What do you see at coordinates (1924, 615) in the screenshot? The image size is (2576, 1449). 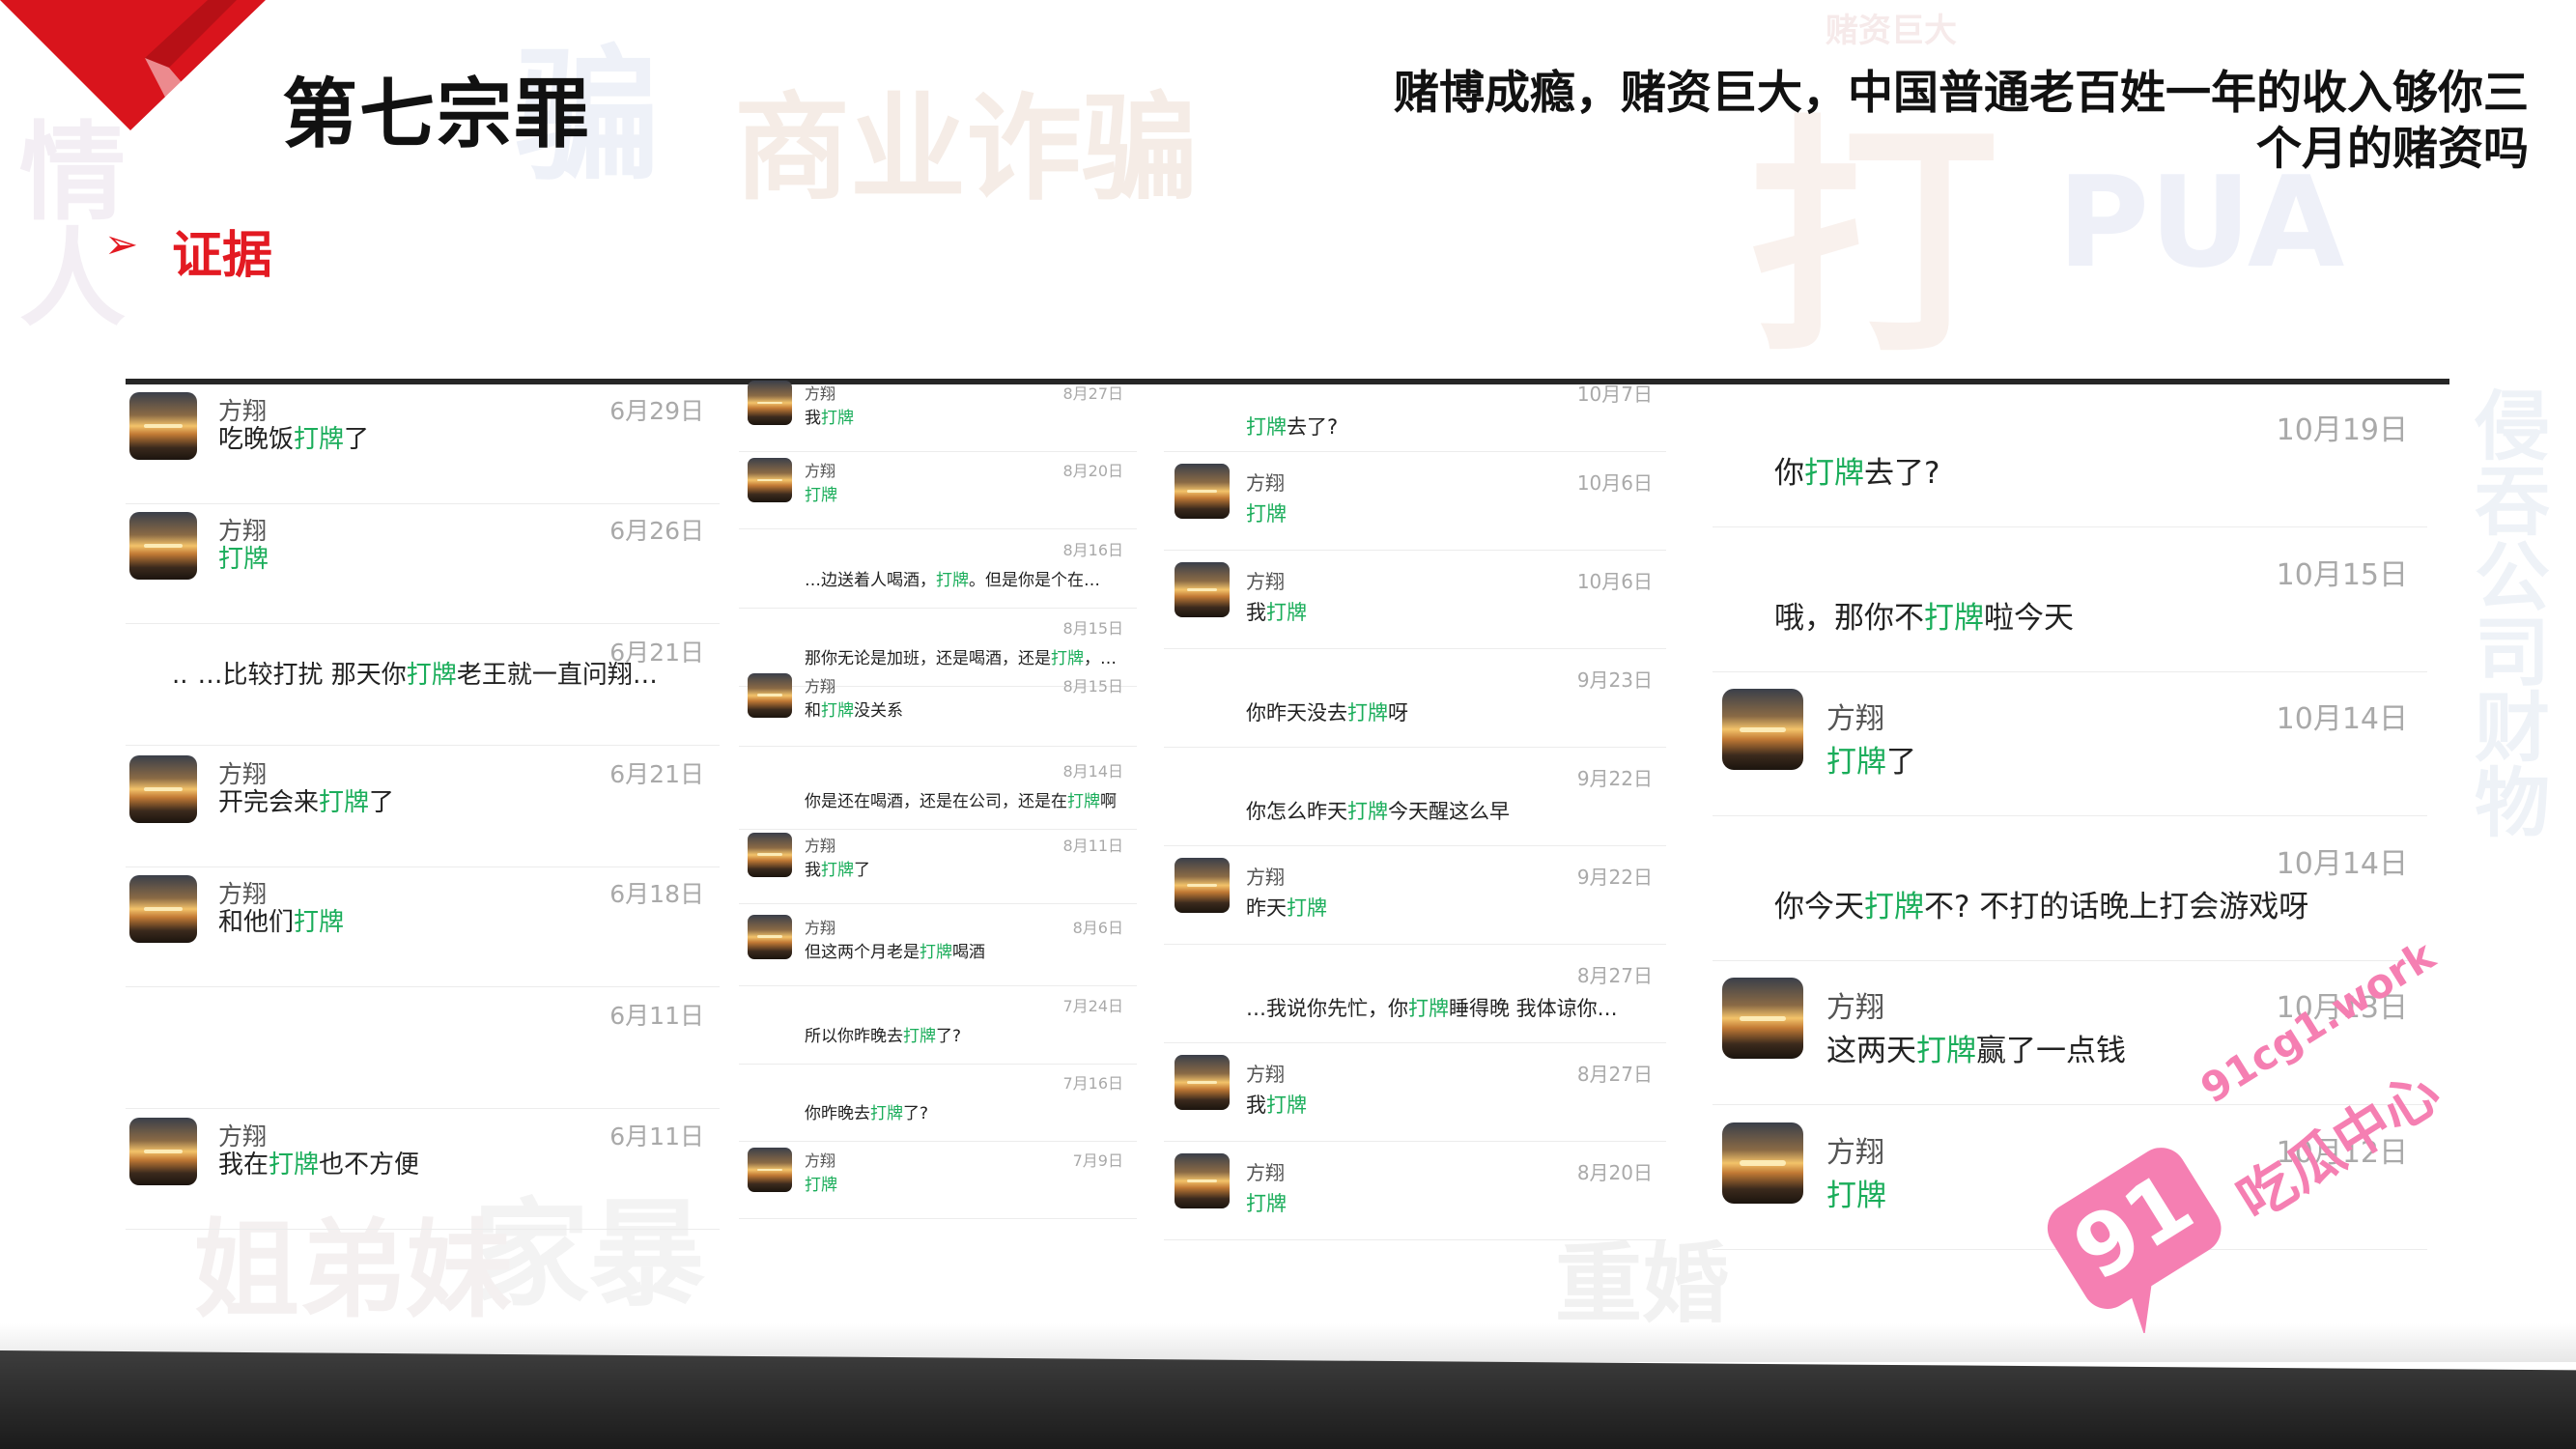 I see `message-text: 哦，那你不打牌啦今天` at bounding box center [1924, 615].